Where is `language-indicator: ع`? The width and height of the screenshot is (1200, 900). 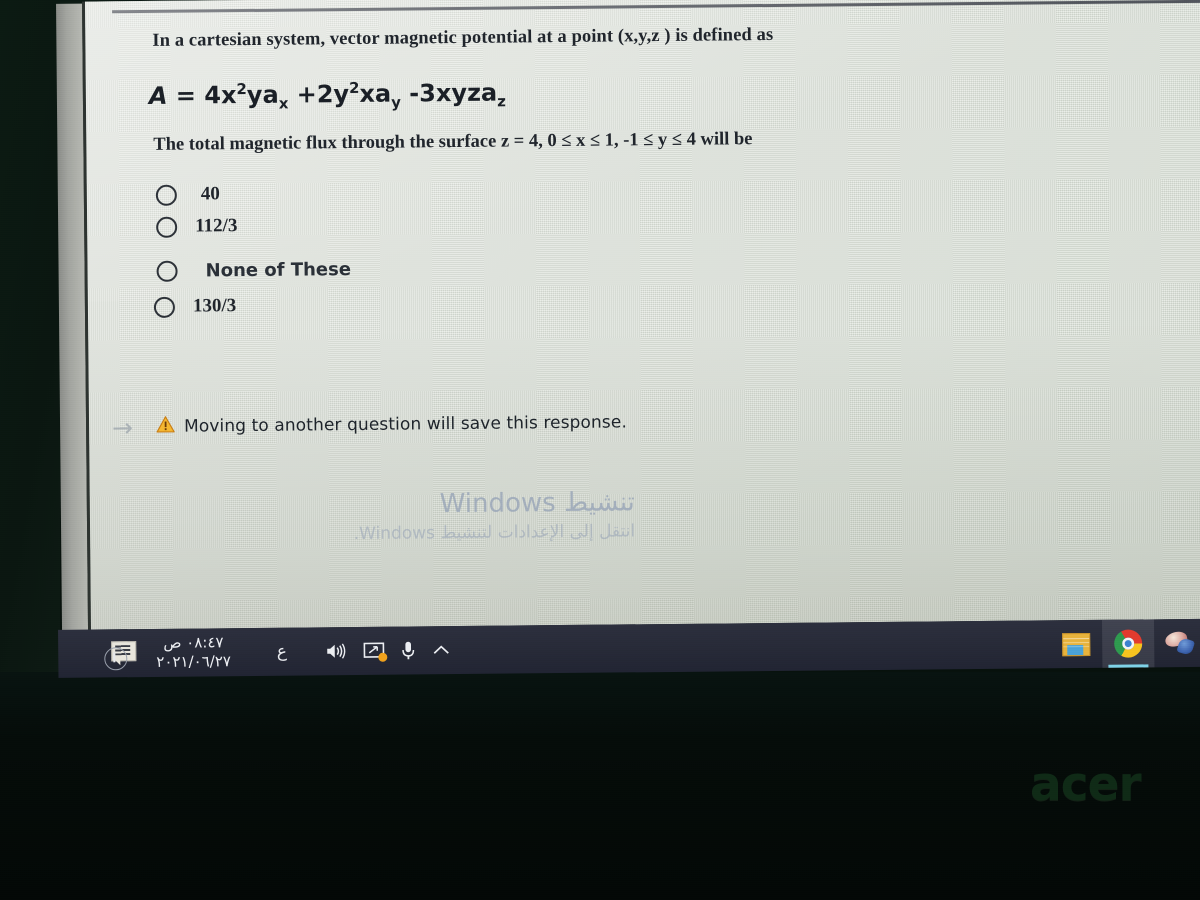
language-indicator: ع is located at coordinates (282, 652).